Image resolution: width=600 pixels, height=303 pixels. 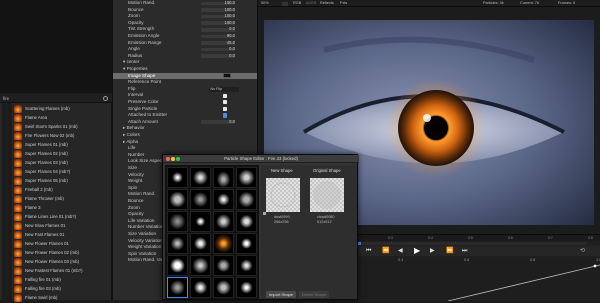 I want to click on dialog-title-text: Particle Shape Editor : Fire.33 (locked), so click(x=261, y=158).